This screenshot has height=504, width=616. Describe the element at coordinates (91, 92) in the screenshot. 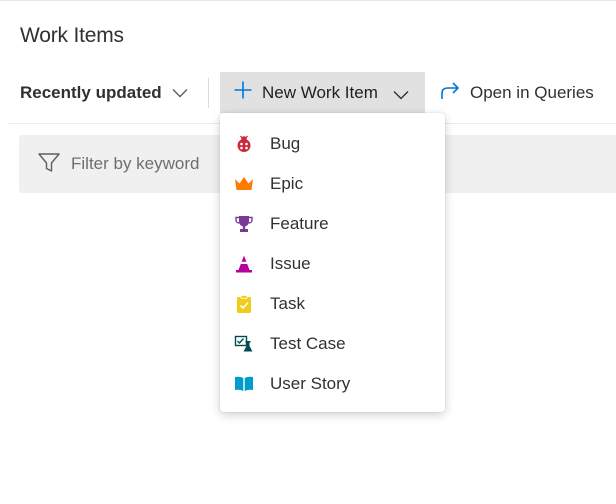

I see `sort-label: Recently updated` at that location.